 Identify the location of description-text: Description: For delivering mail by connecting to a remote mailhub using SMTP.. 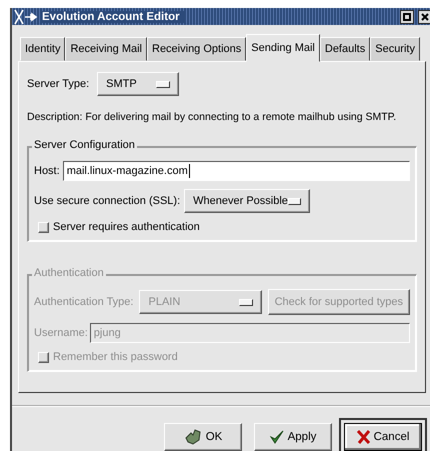
(211, 117).